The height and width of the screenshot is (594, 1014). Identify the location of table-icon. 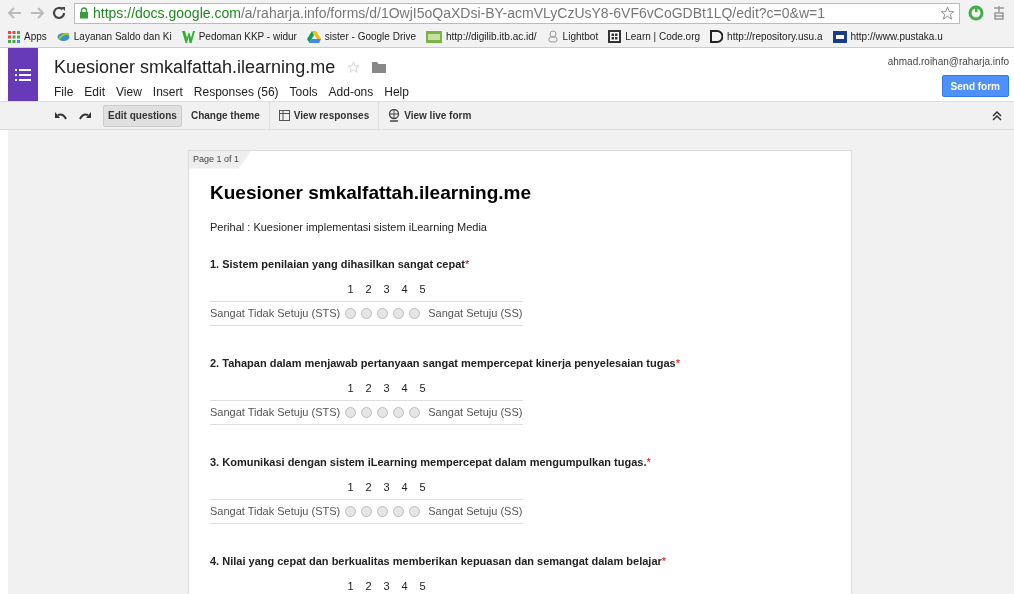
(284, 115).